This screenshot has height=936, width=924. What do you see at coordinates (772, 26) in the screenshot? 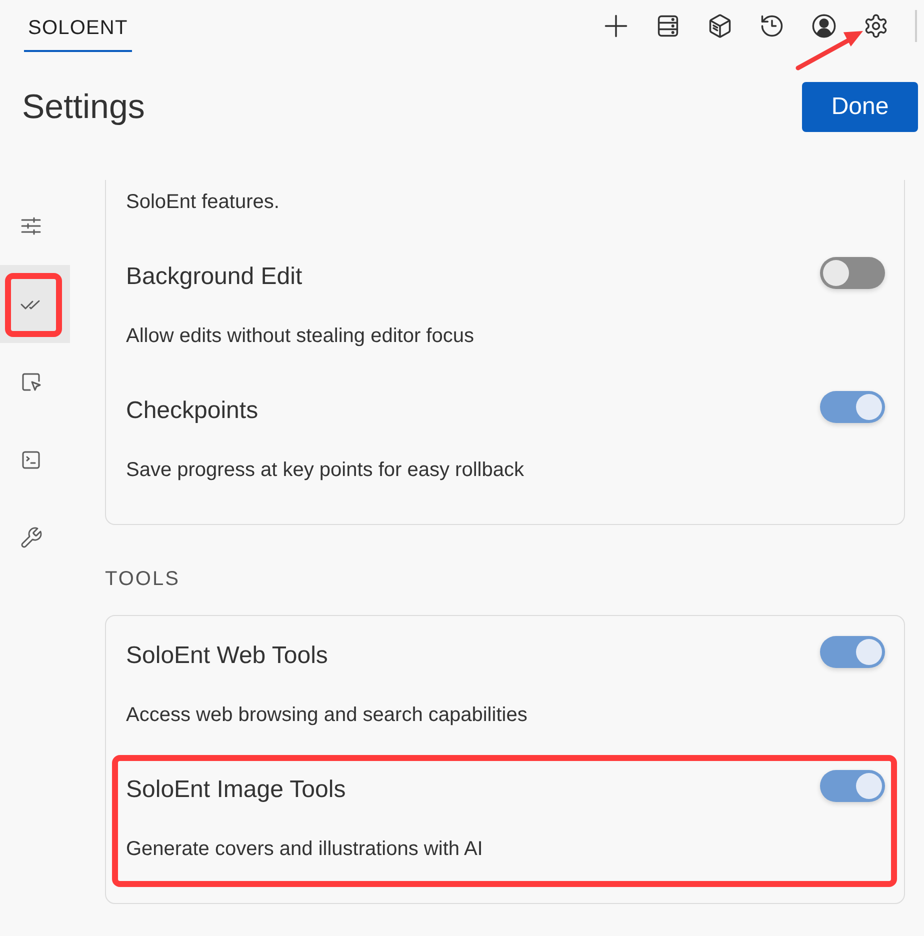
I see `history-icon` at bounding box center [772, 26].